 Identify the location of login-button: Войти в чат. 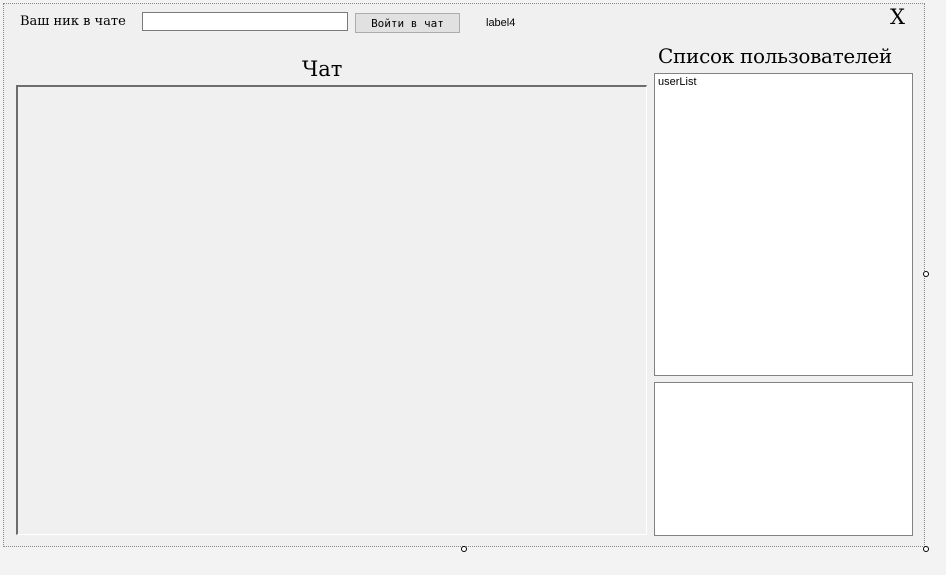
(407, 23).